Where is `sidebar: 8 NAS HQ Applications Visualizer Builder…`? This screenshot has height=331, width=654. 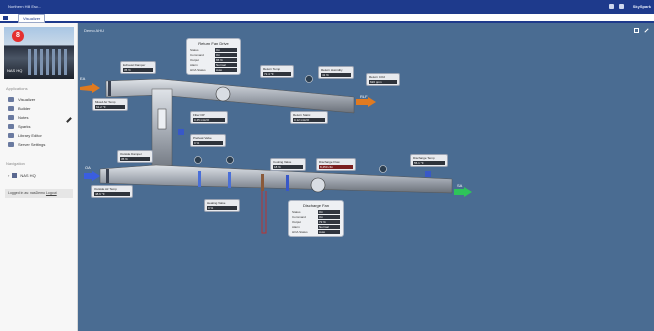
sidebar: 8 NAS HQ Applications Visualizer Builder… is located at coordinates (39, 177).